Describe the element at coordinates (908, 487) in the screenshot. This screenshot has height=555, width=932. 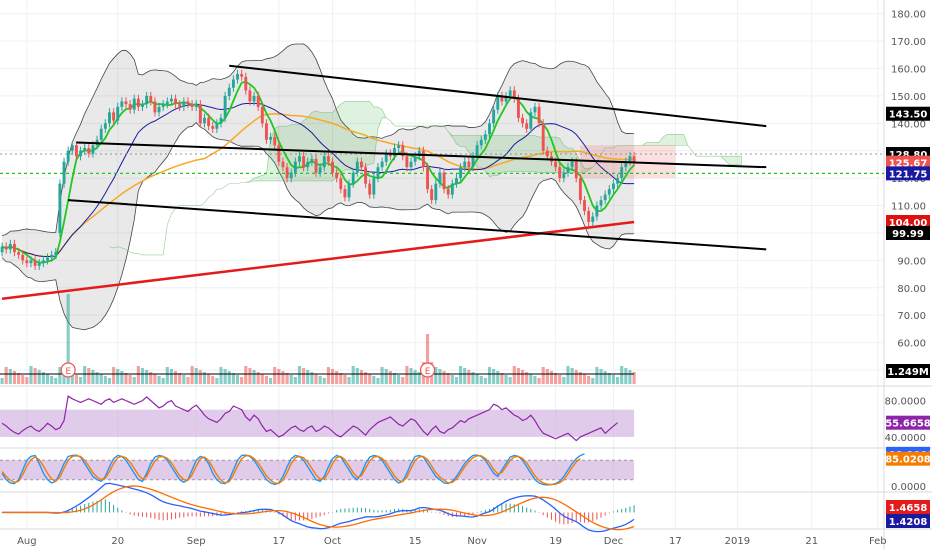
I see `stoch-tick-label: 0.0000` at that location.